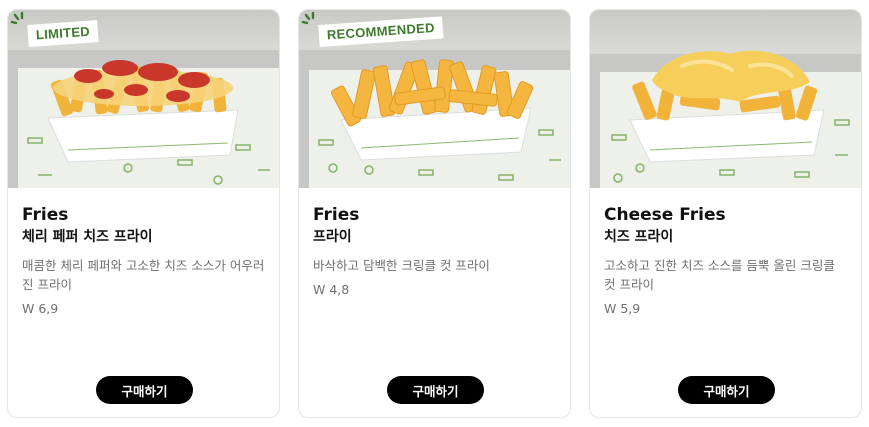  I want to click on product-price: W 6,9, so click(40, 308).